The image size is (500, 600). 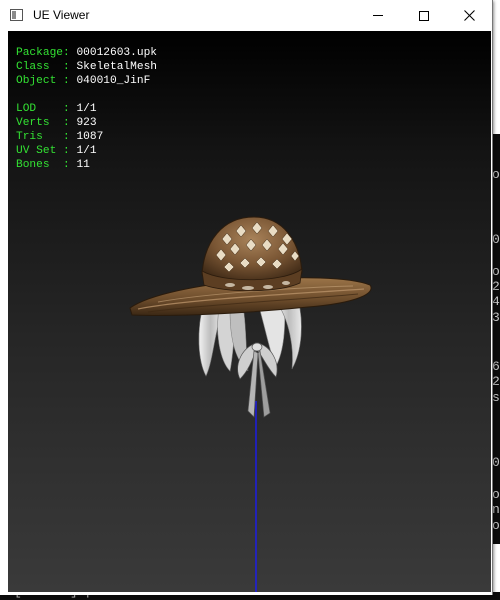 I want to click on maximize-icon, so click(x=424, y=15).